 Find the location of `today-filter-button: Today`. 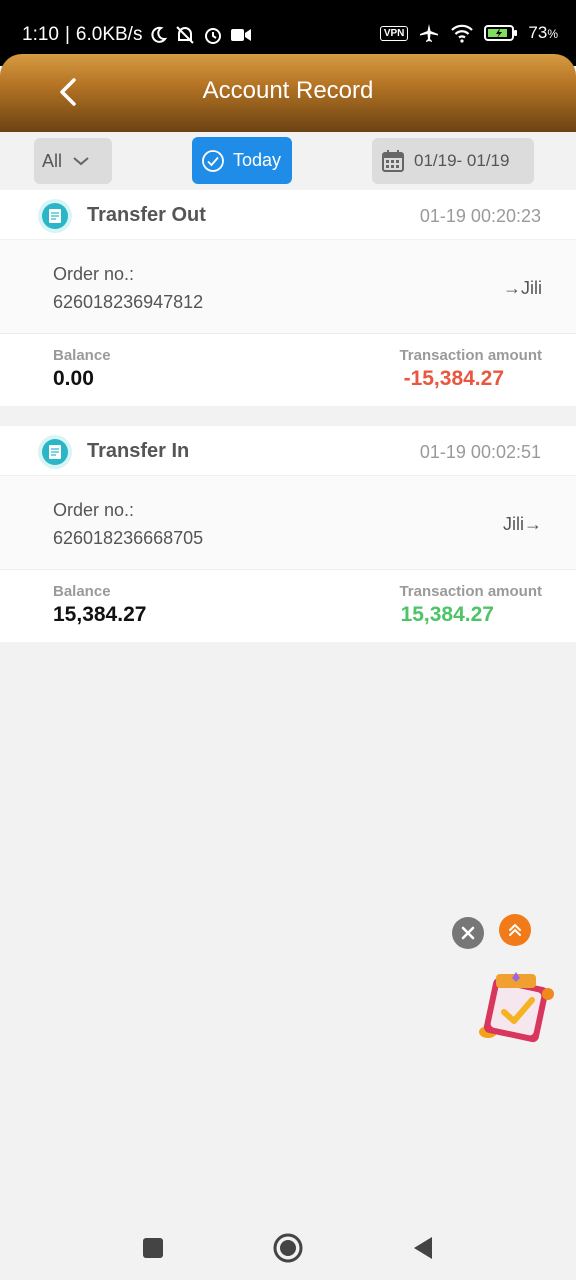

today-filter-button: Today is located at coordinates (242, 160).